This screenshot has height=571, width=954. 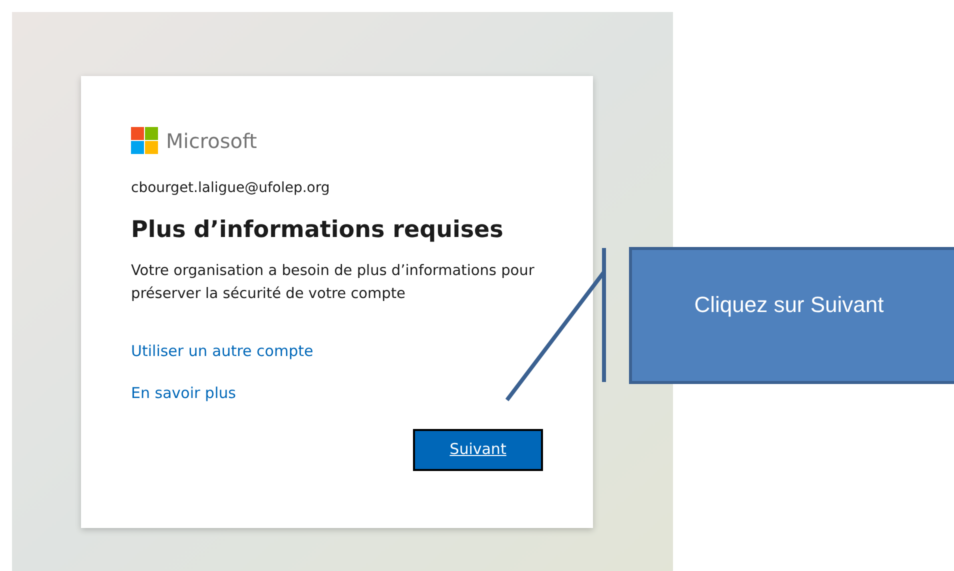 I want to click on next-button: Suivant, so click(x=478, y=449).